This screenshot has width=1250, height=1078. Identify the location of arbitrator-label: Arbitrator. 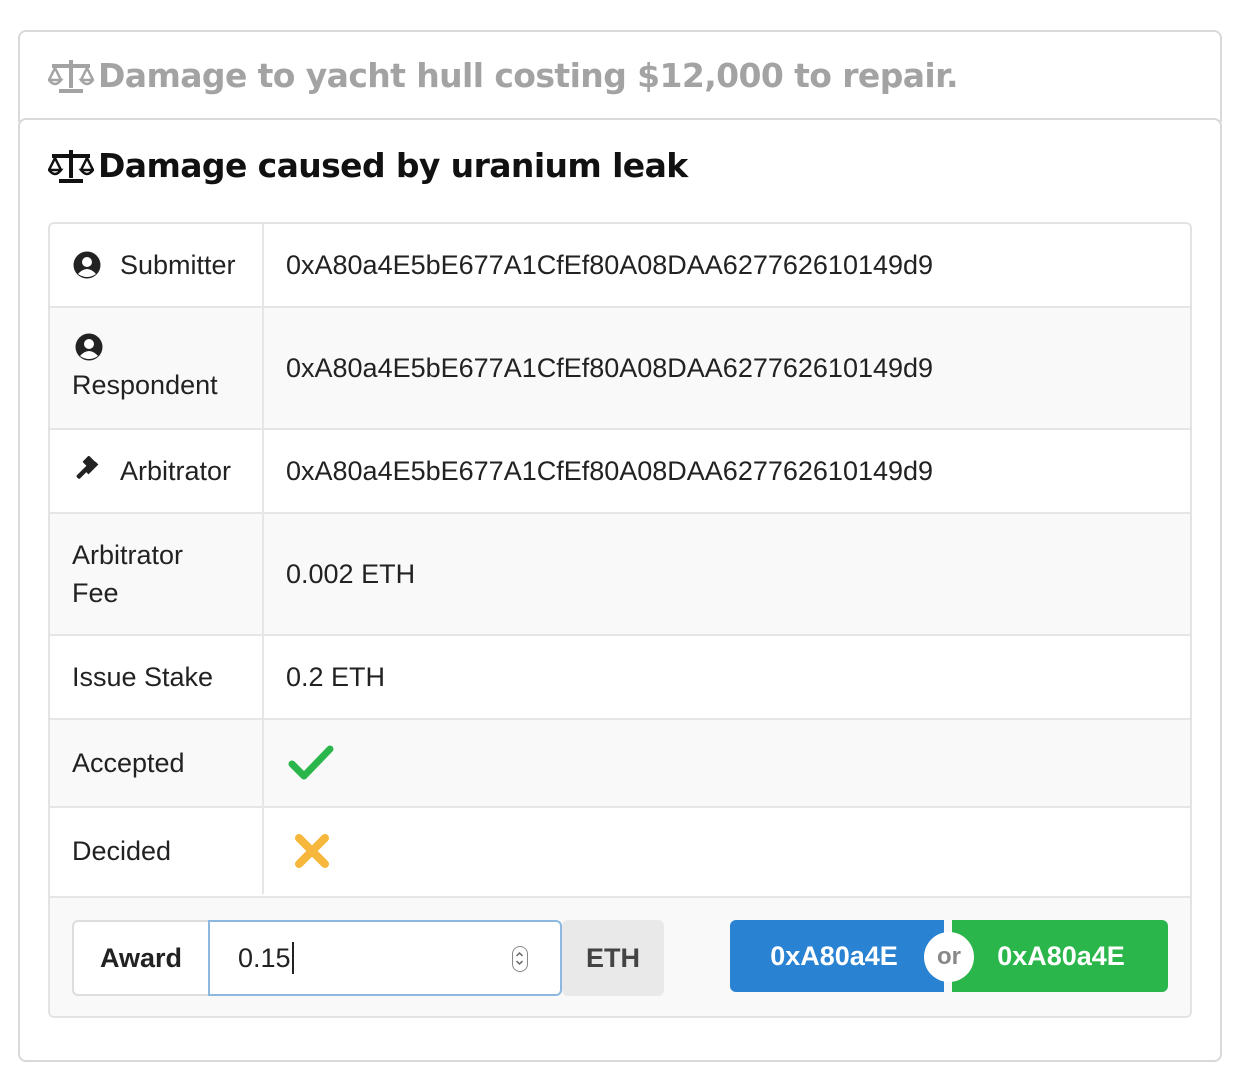
(157, 471).